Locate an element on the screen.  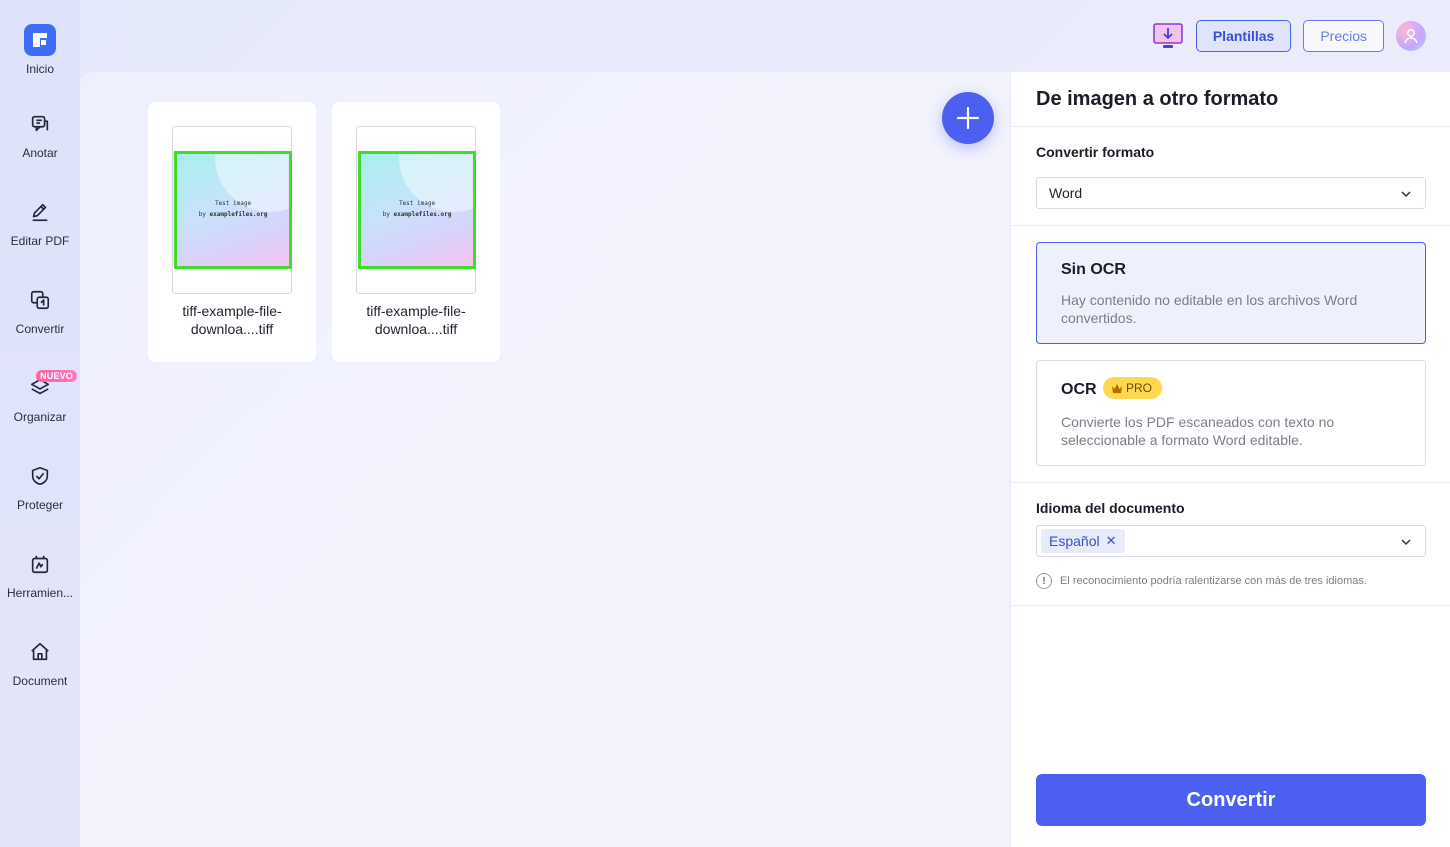
sidebar-item-label: Convertir is located at coordinates (40, 329).